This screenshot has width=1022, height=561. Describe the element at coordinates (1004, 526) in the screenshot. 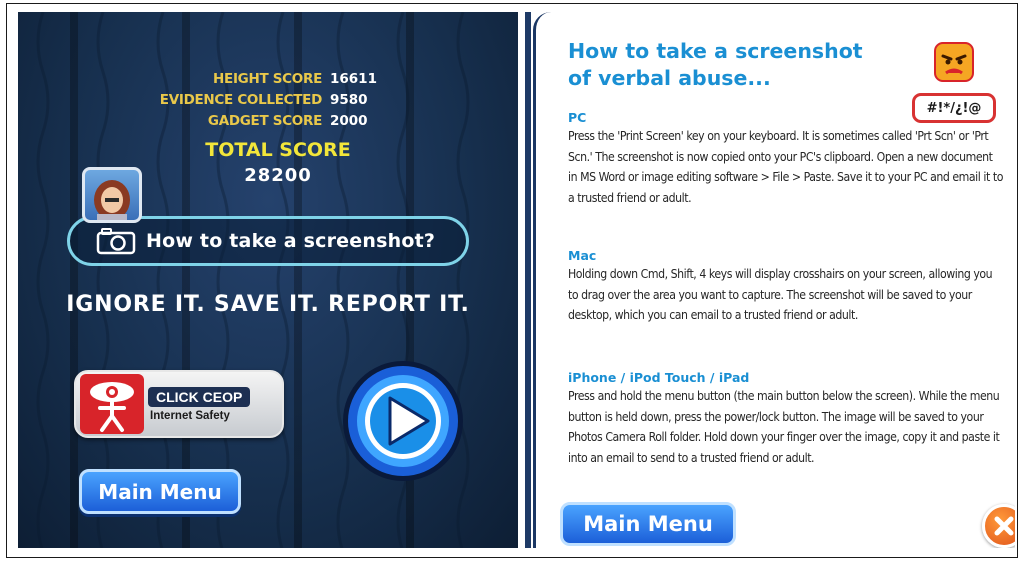

I see `close-icon` at that location.